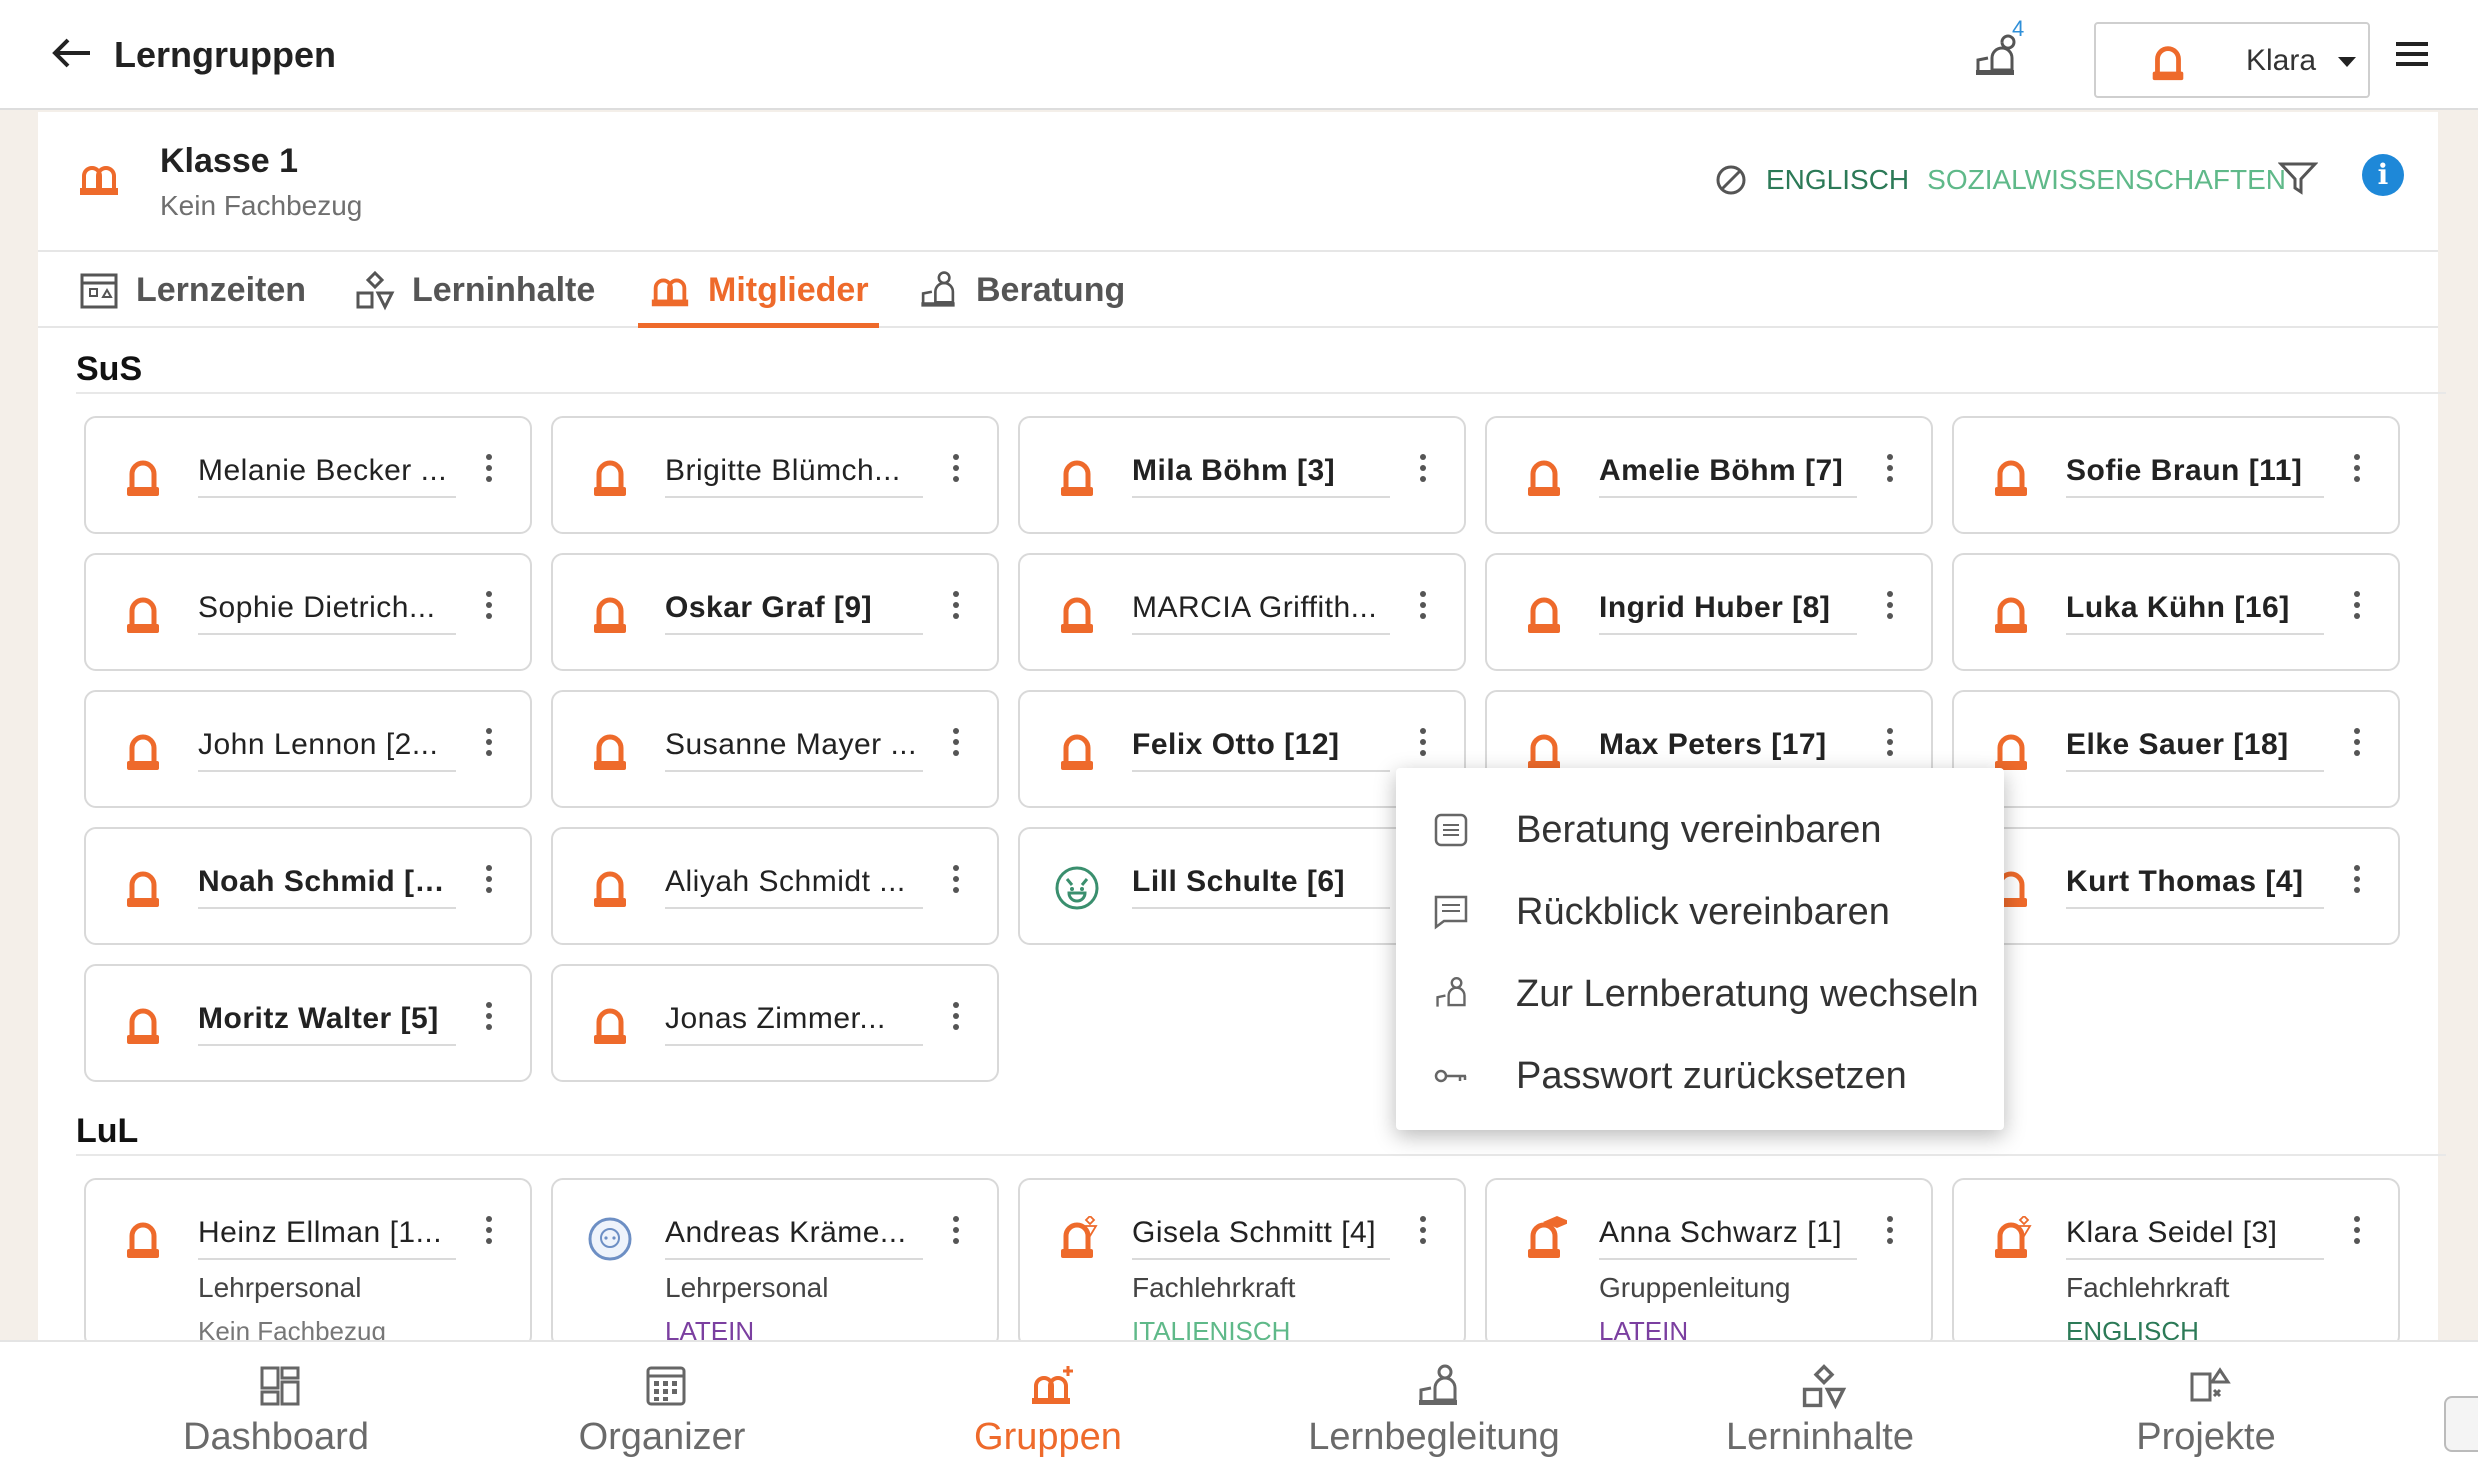 This screenshot has height=1476, width=2478. What do you see at coordinates (1747, 993) in the screenshot?
I see `menu-item-label: Zur Lernberatung wechseln` at bounding box center [1747, 993].